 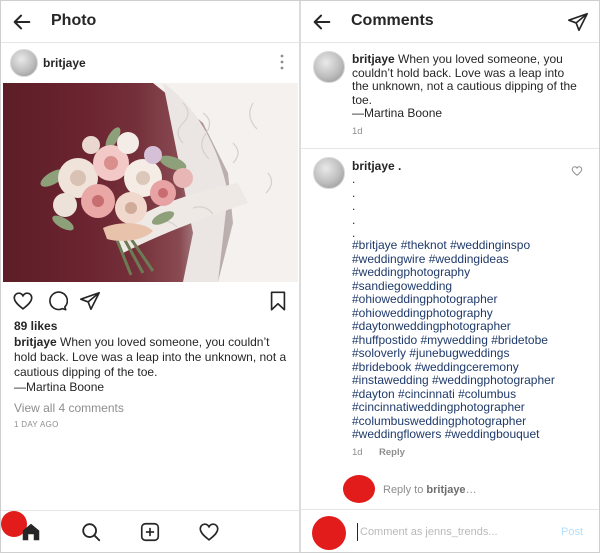 I want to click on hashtag-line: #bridebook #weddingceremony, so click(x=472, y=367).